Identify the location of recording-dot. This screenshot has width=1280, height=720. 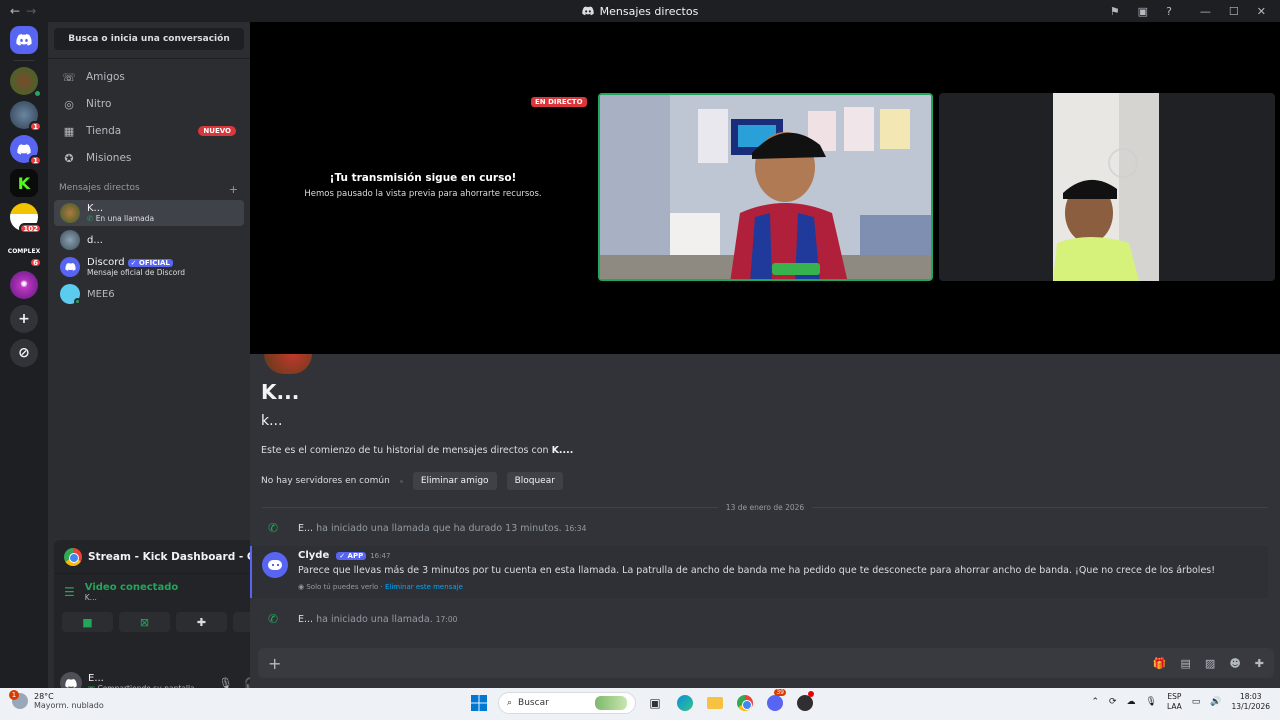
(811, 694).